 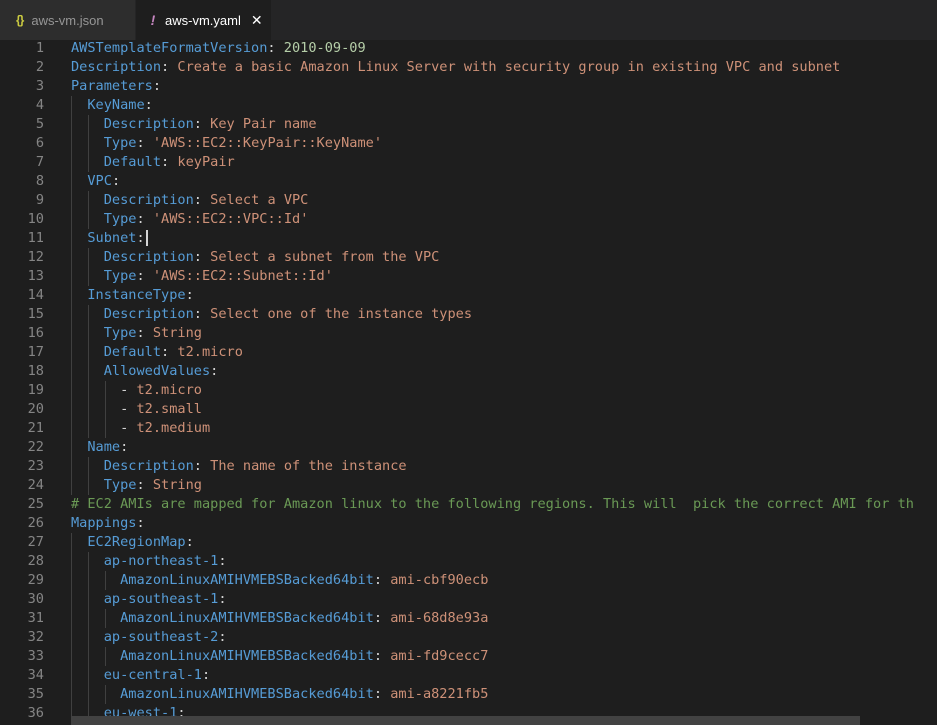 I want to click on code-line: 20 - t2.small, so click(x=468, y=409).